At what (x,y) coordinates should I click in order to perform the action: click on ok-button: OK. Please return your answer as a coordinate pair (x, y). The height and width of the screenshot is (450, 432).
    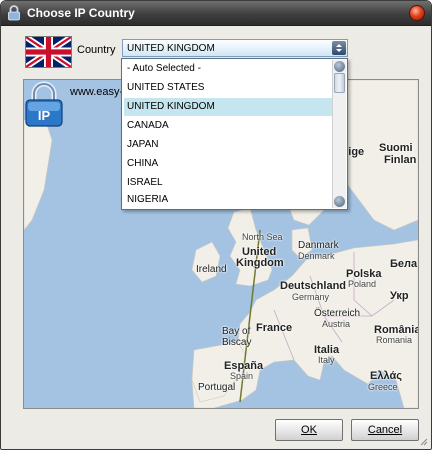
    Looking at the image, I should click on (309, 430).